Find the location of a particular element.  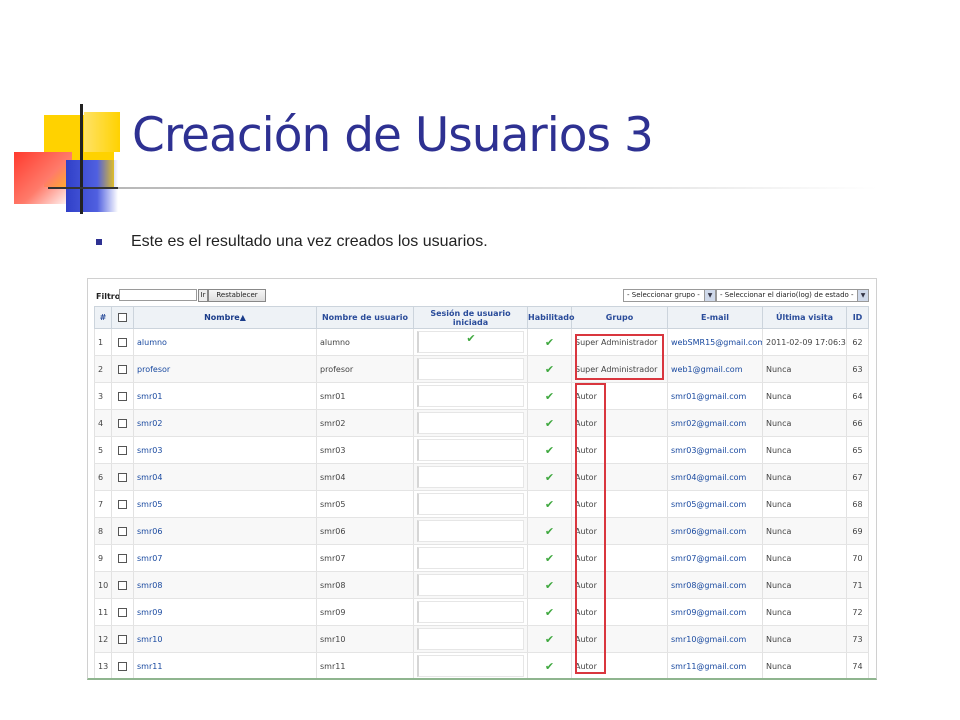

name-cell: alumno is located at coordinates (225, 342).